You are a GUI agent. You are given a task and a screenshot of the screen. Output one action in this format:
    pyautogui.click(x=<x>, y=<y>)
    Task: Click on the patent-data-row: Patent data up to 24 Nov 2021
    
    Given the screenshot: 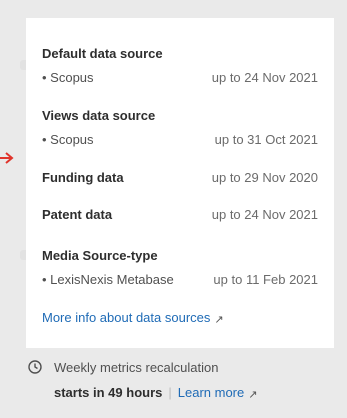 What is the action you would take?
    pyautogui.click(x=180, y=215)
    